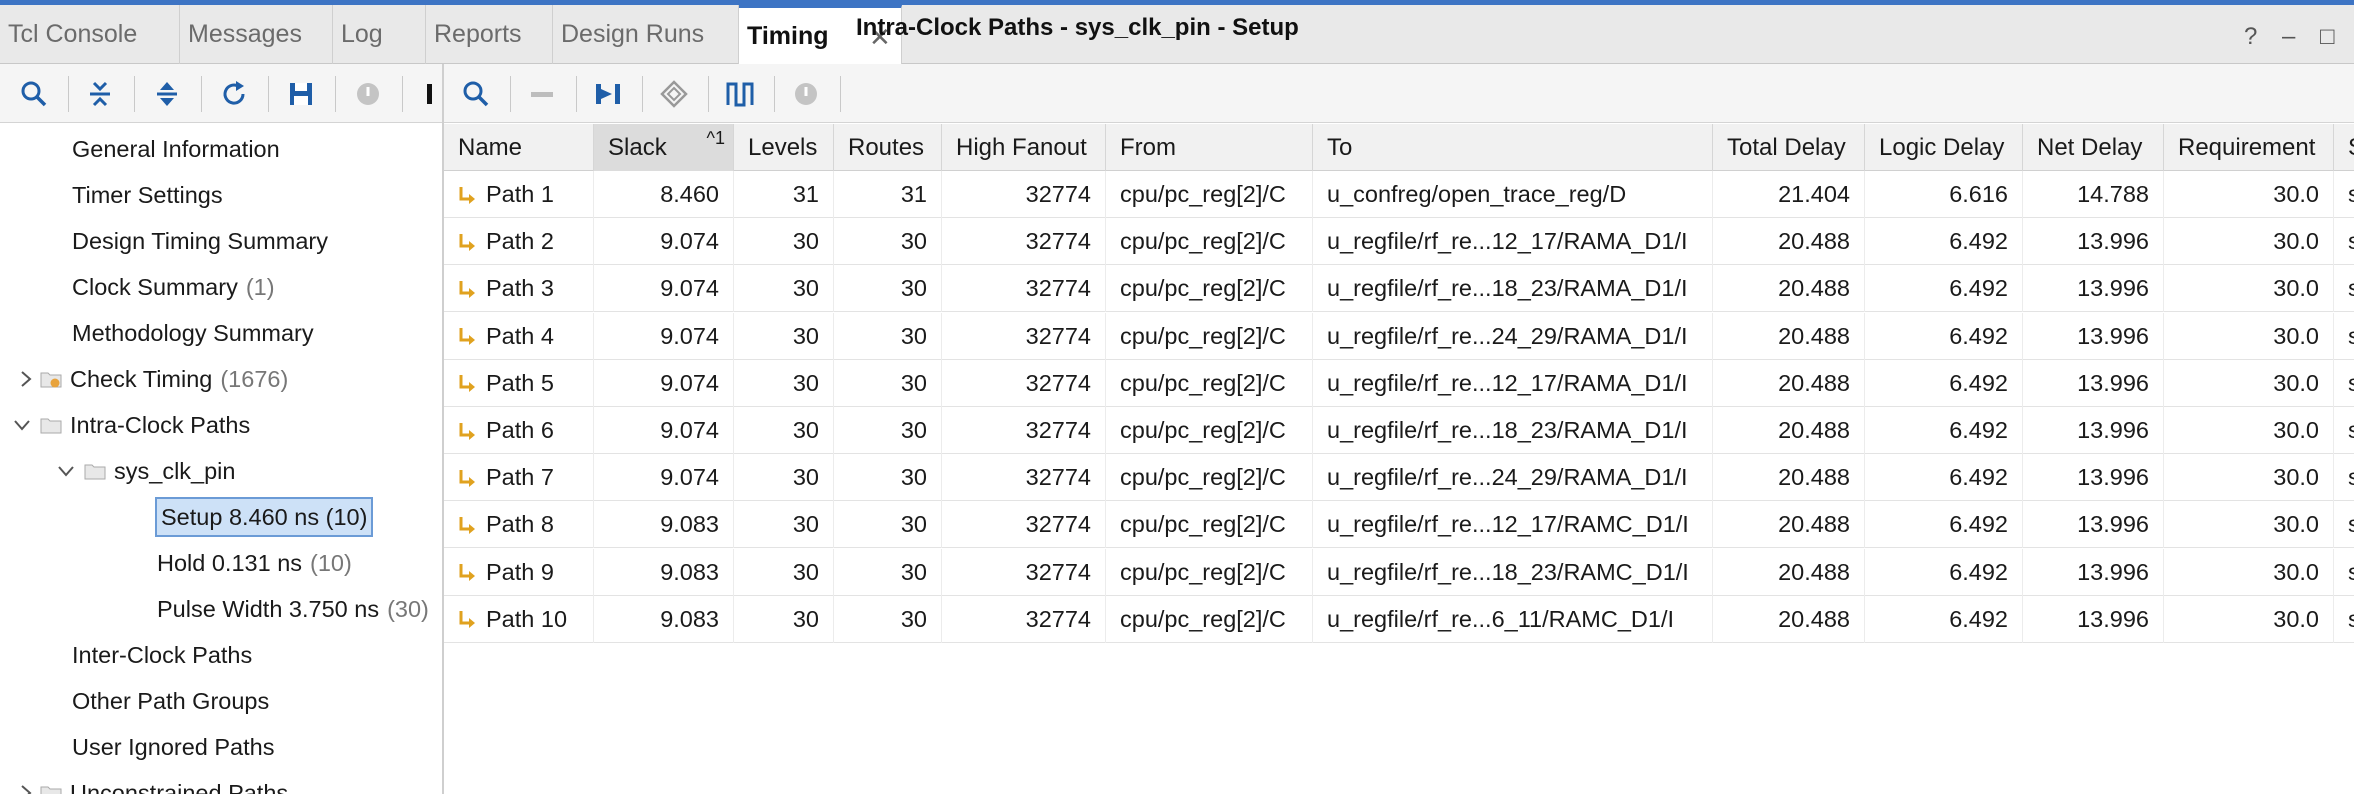 The height and width of the screenshot is (794, 2354). I want to click on column-header-net-delay: Net Delay, so click(2093, 147).